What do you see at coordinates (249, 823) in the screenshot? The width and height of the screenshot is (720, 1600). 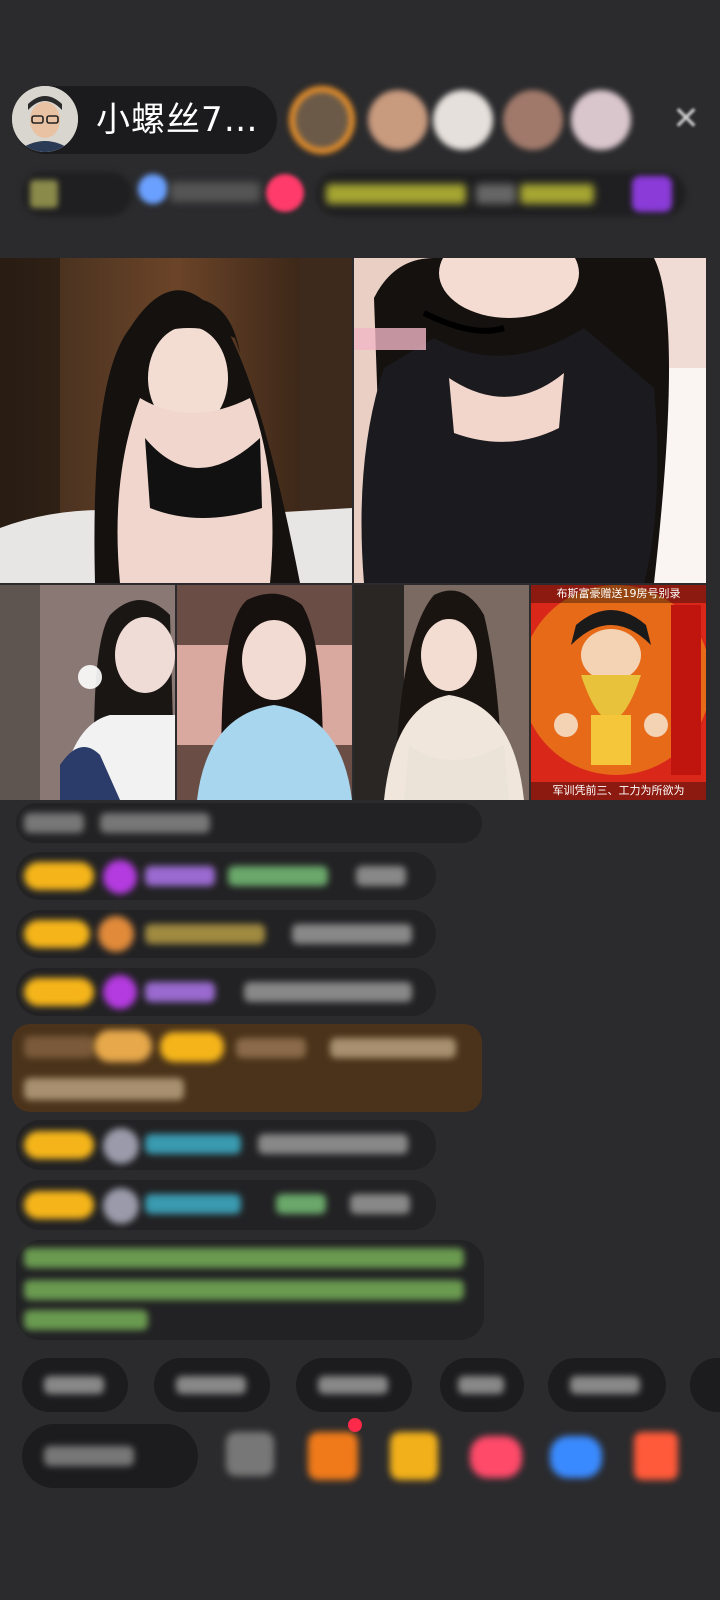 I see `chat-message` at bounding box center [249, 823].